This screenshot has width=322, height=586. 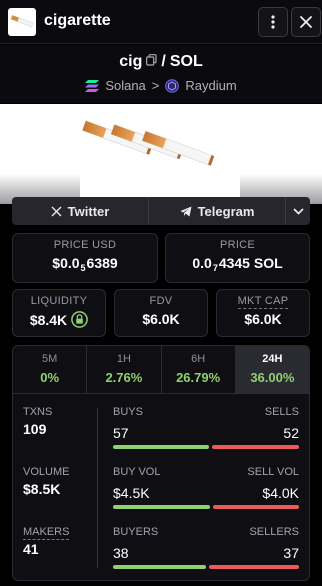 What do you see at coordinates (85, 245) in the screenshot?
I see `price-usd-label: PRICE USD` at bounding box center [85, 245].